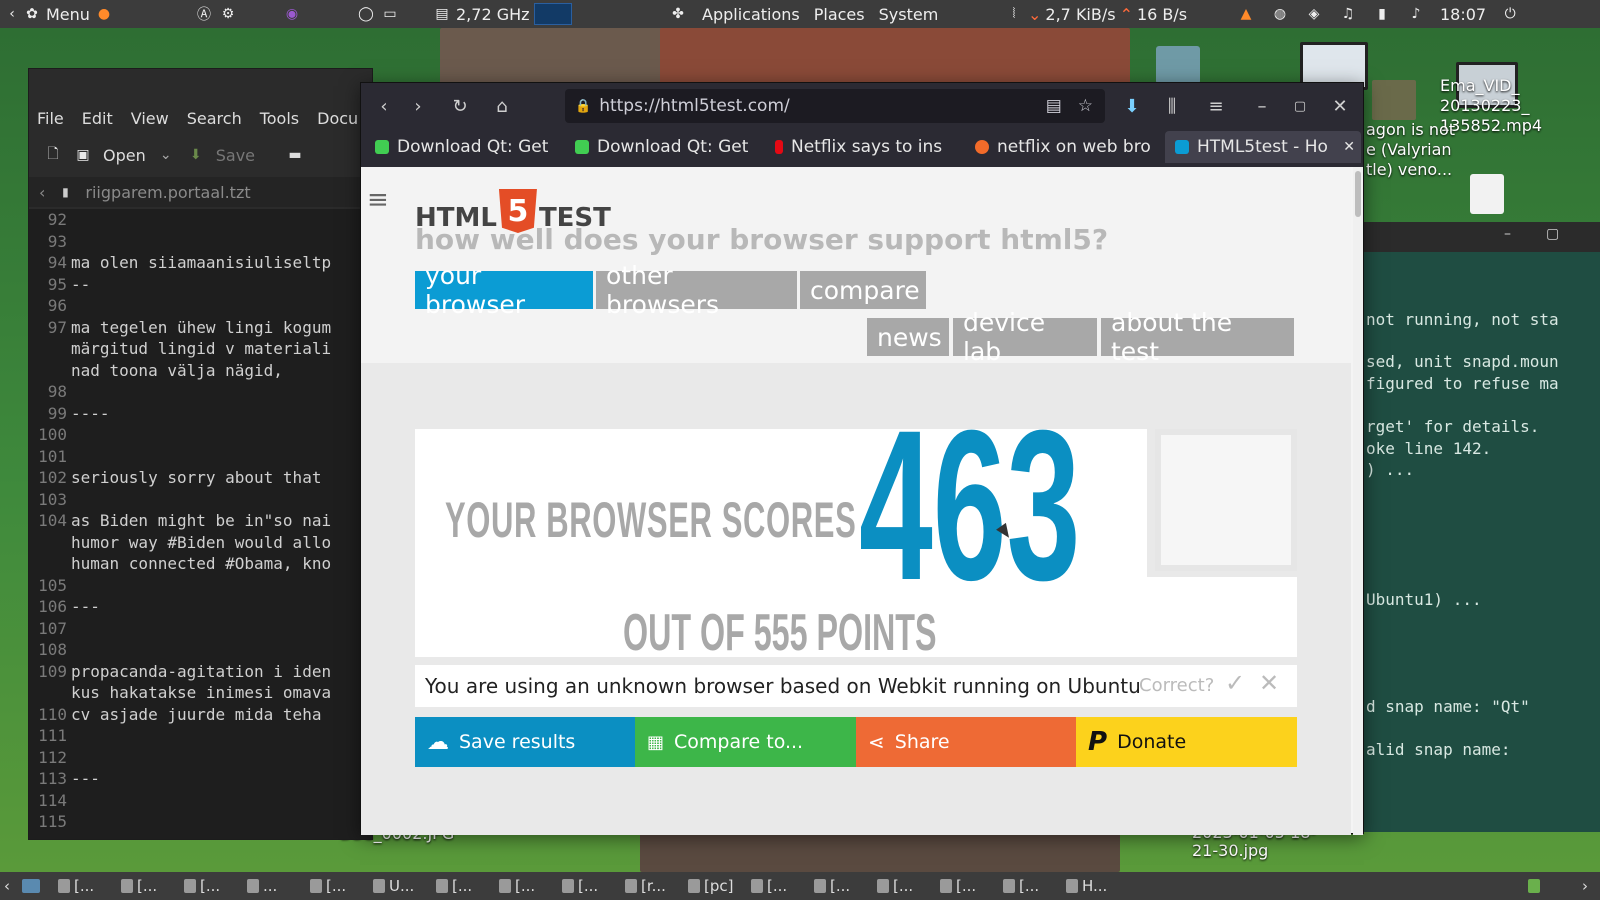 The height and width of the screenshot is (900, 1600). What do you see at coordinates (204, 14) in the screenshot?
I see `accessibility-icon: Ⓐ` at bounding box center [204, 14].